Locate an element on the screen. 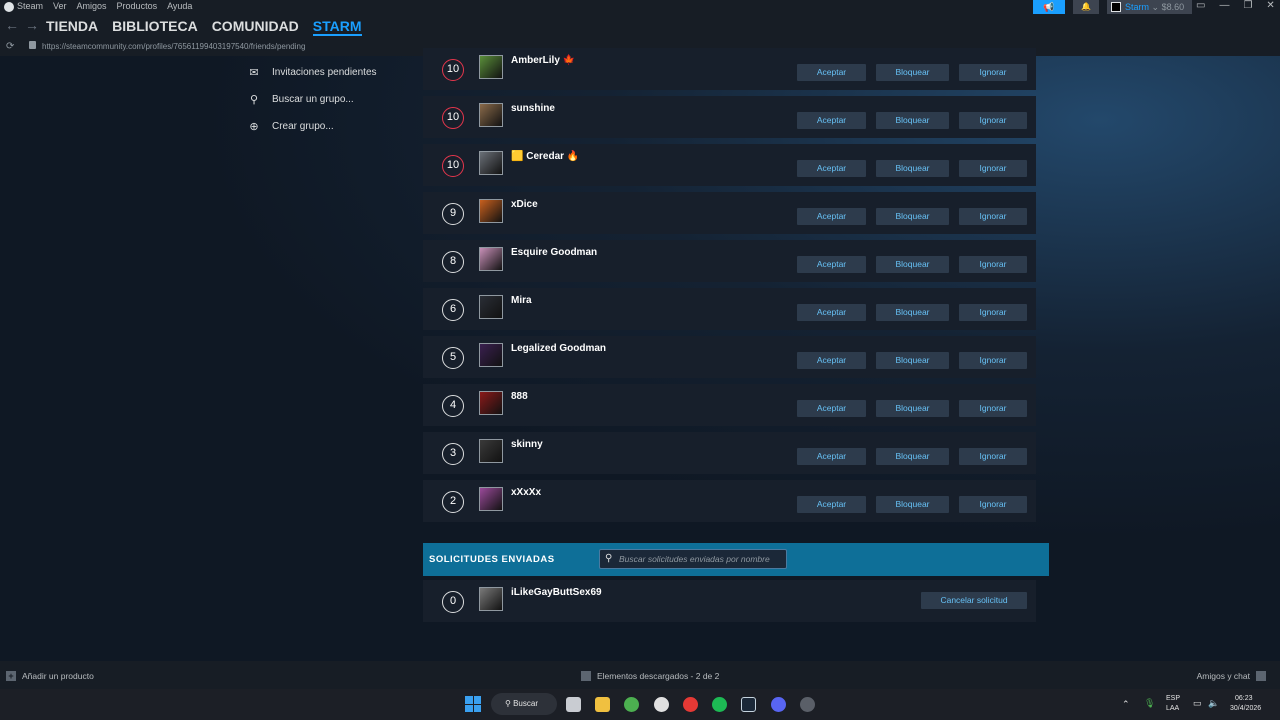 This screenshot has height=720, width=1280. friend-name: sunshine is located at coordinates (533, 108).